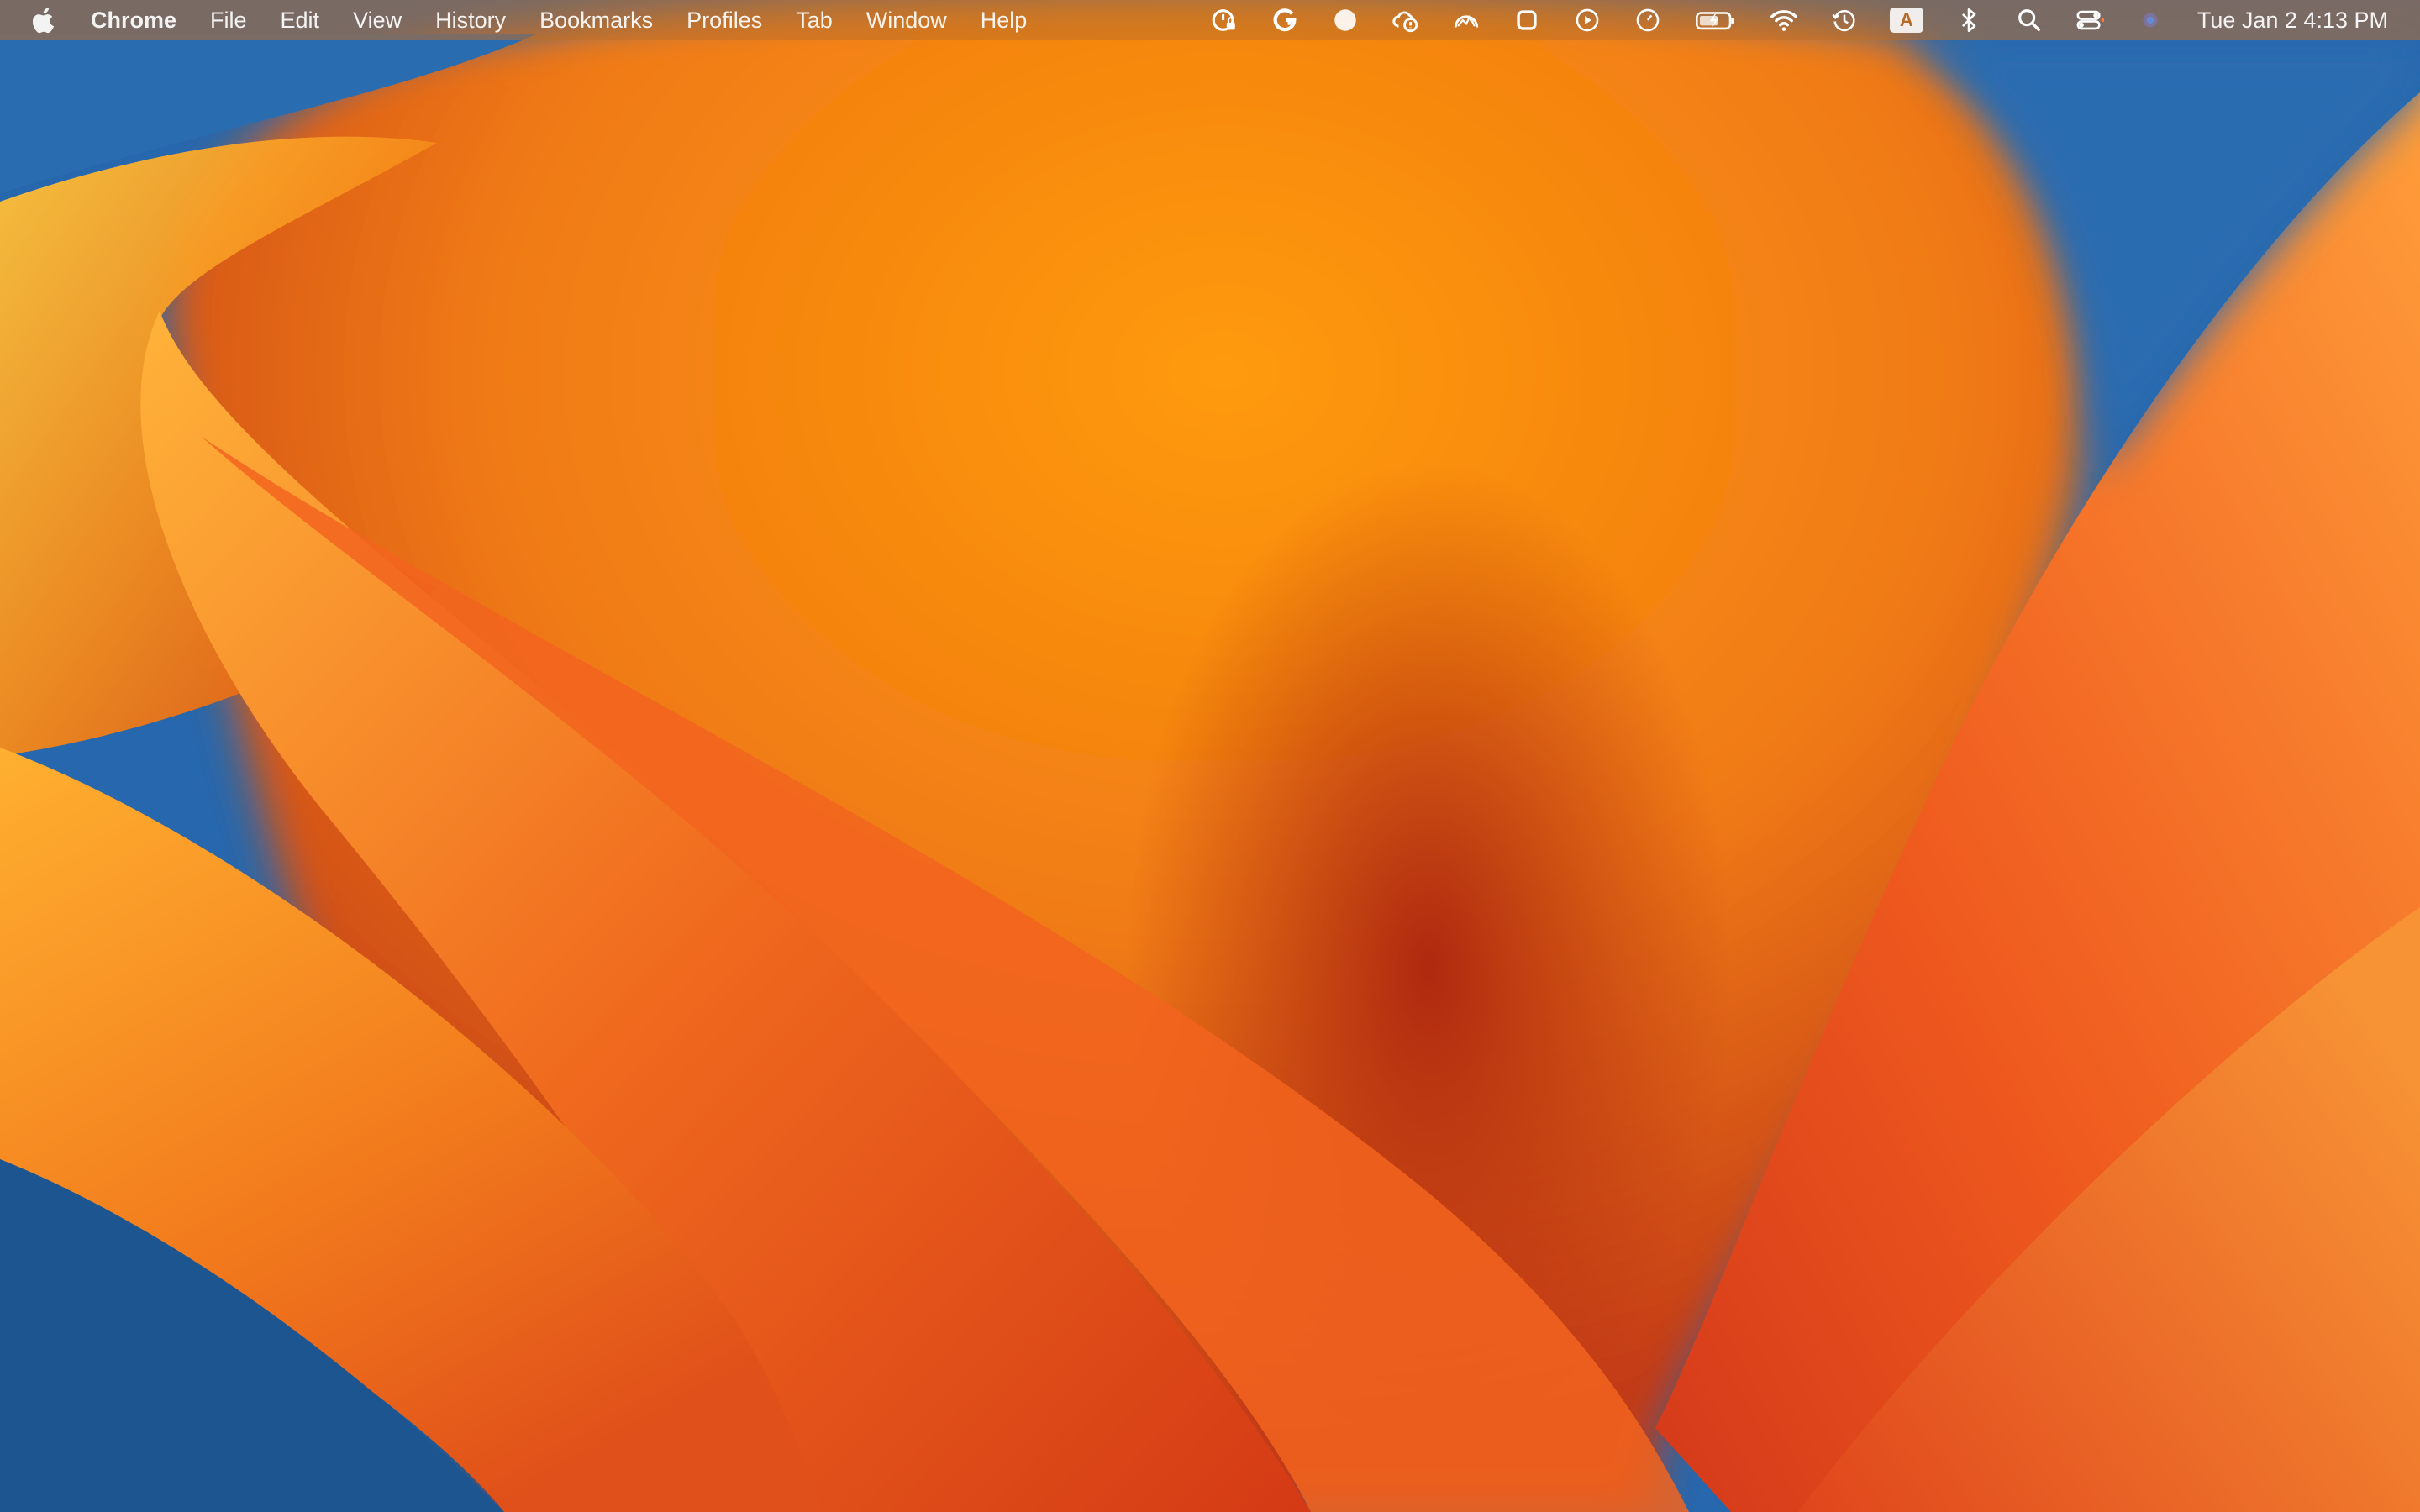 Image resolution: width=2420 pixels, height=1512 pixels. I want to click on siri-icon, so click(2150, 20).